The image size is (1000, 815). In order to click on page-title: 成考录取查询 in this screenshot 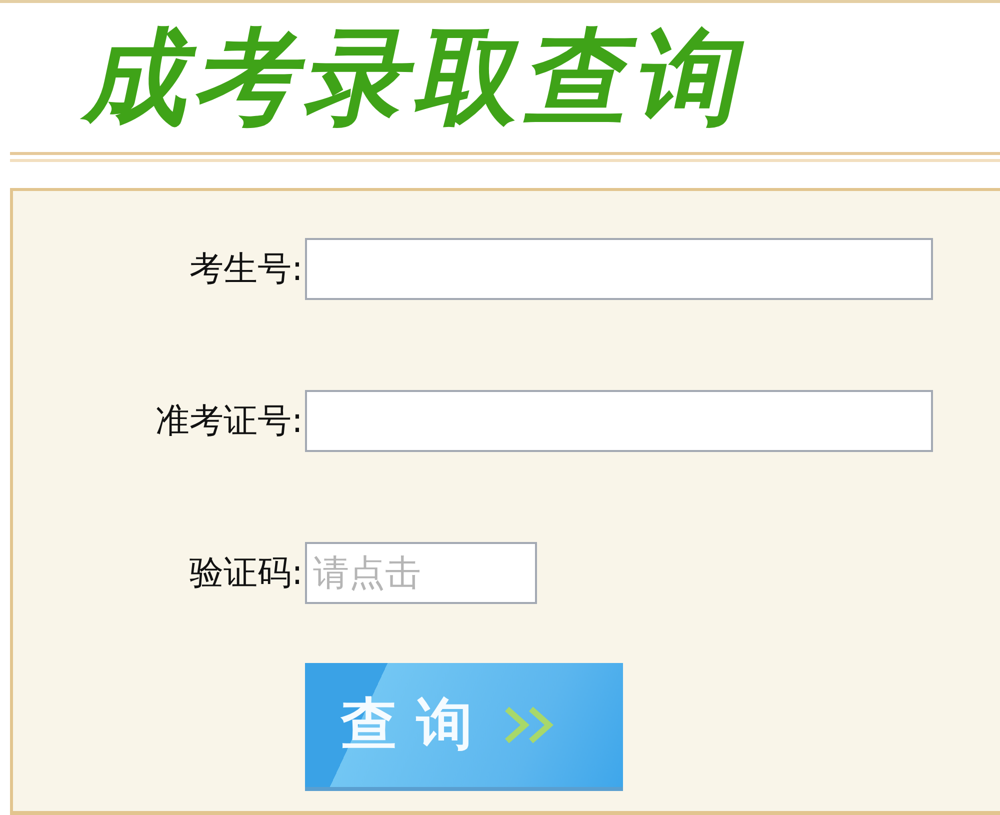, I will do `click(420, 76)`.